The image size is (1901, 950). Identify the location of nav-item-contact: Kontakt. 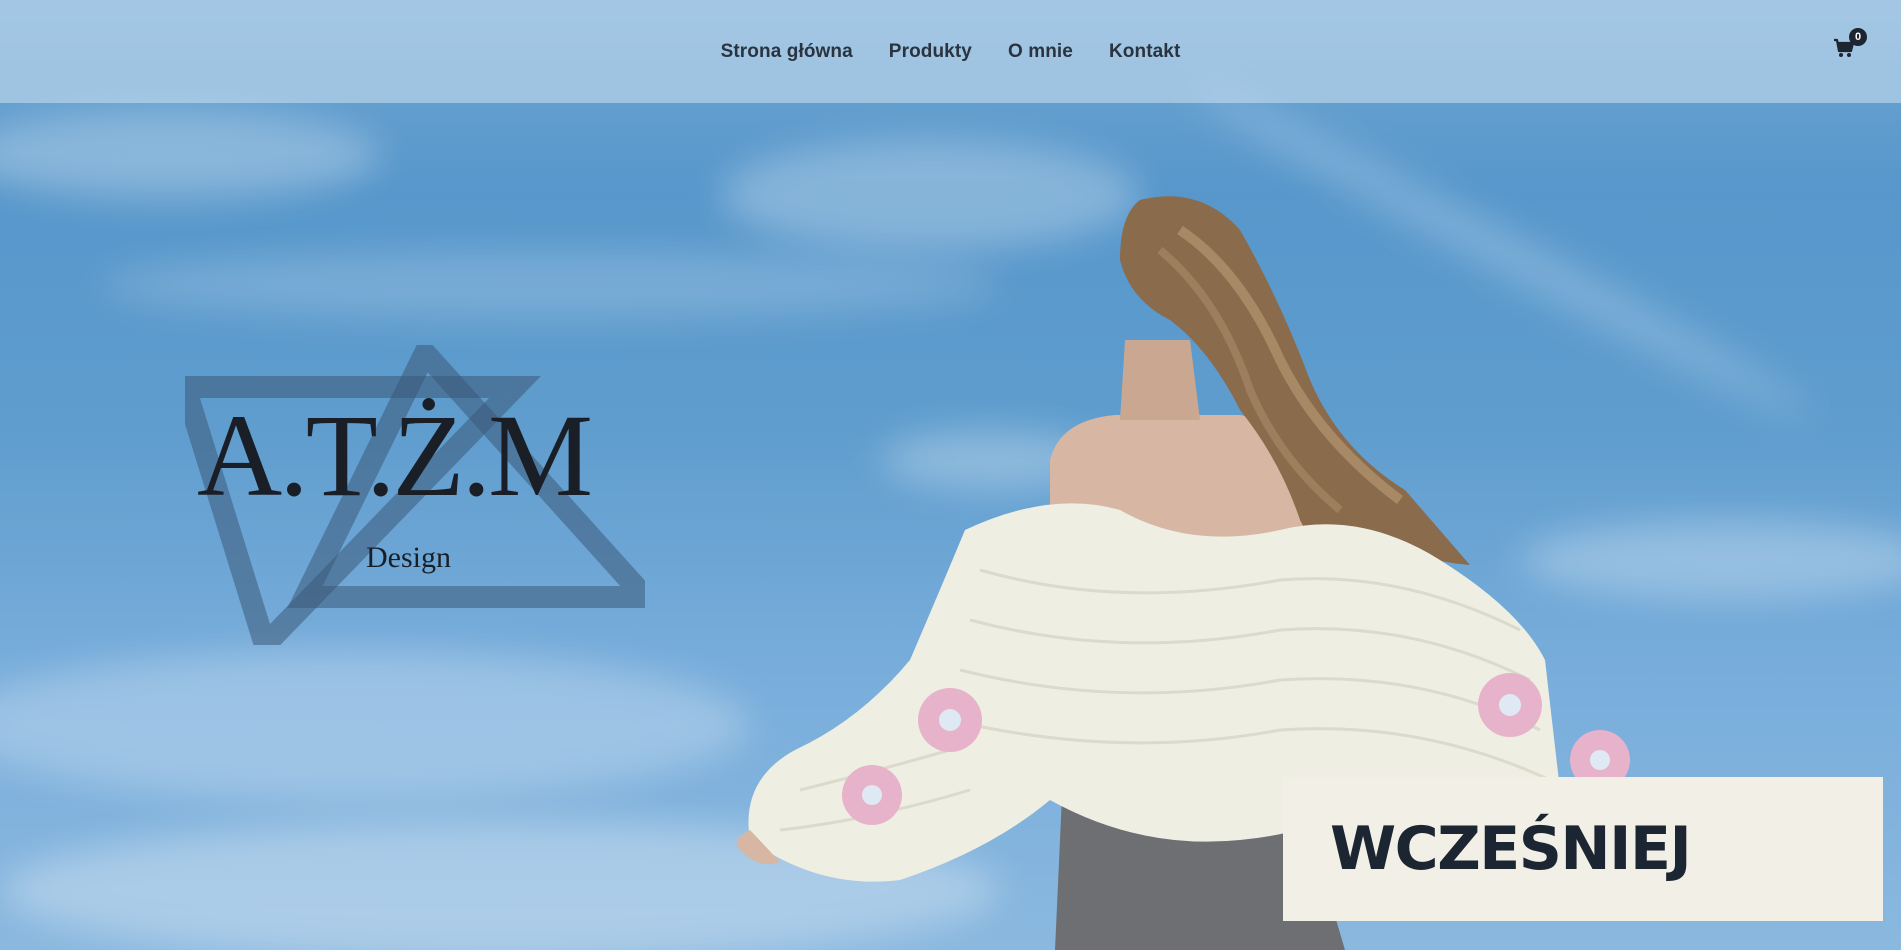
(1144, 52).